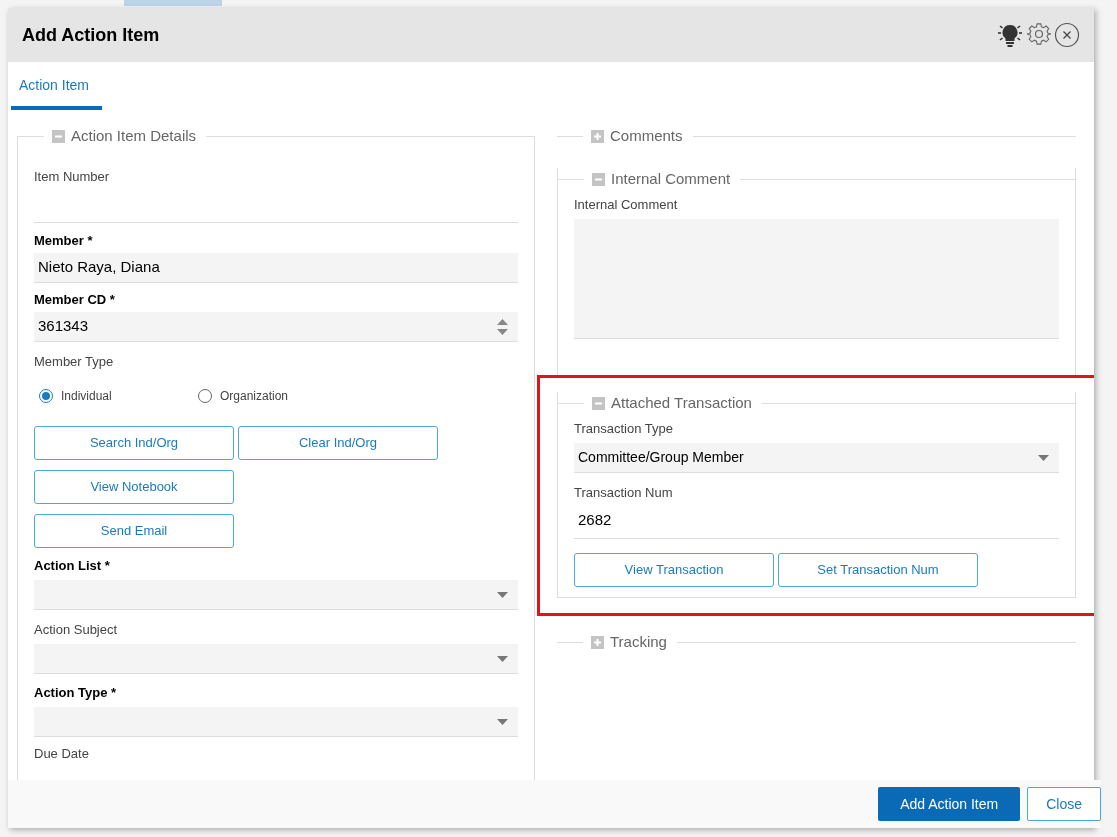 The image size is (1117, 837). Describe the element at coordinates (646, 136) in the screenshot. I see `section-title: Comments` at that location.